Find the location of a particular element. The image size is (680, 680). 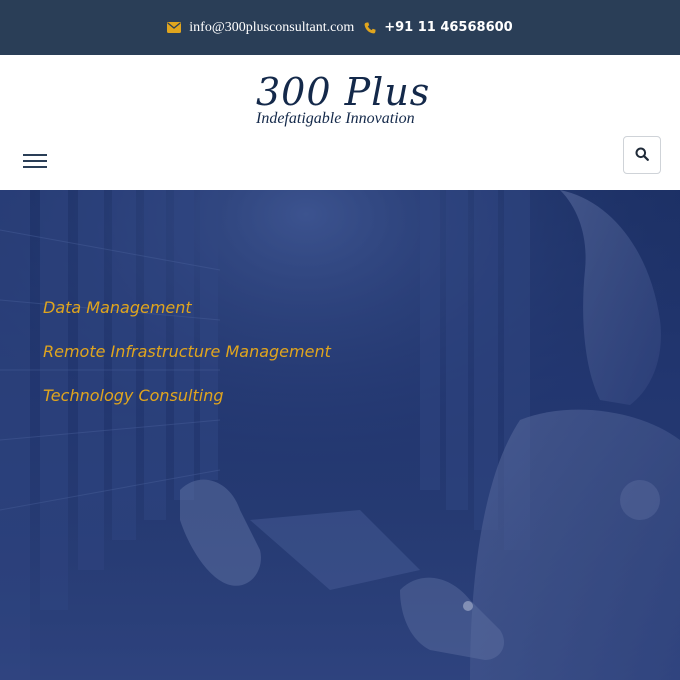

phone-number: +91 11 46568600 is located at coordinates (448, 27).